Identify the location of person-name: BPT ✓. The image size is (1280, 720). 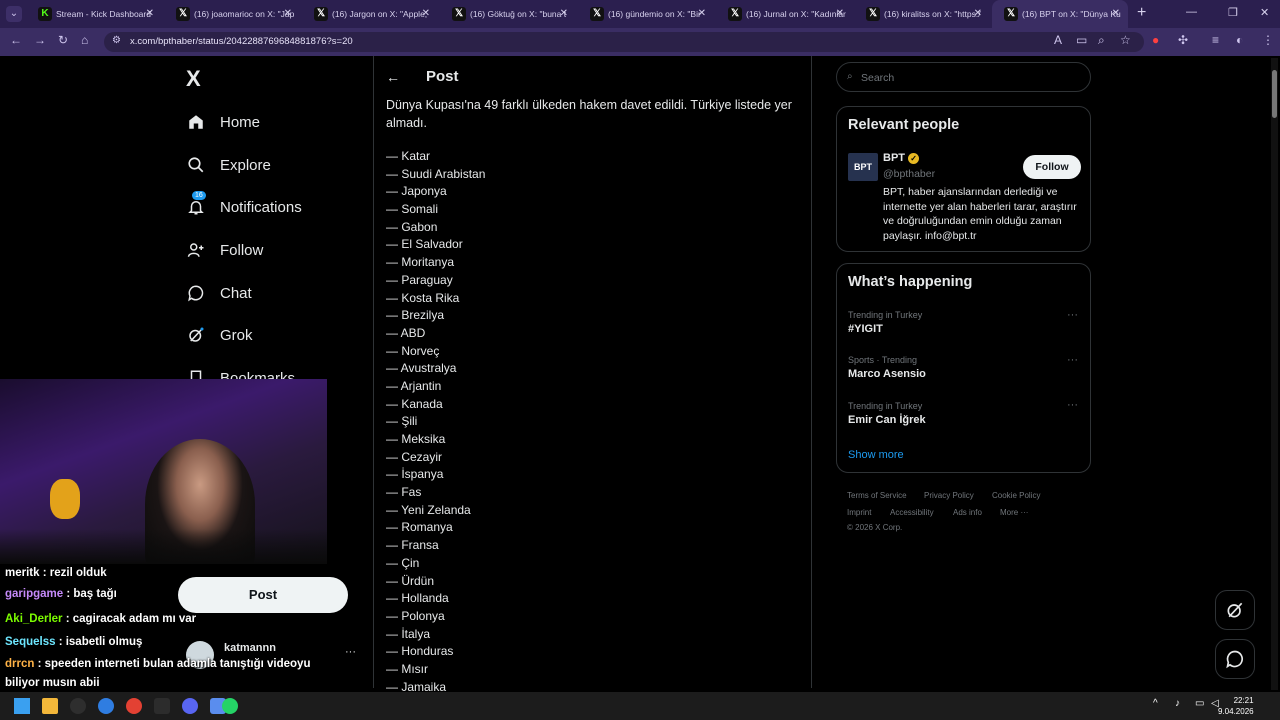
(901, 158).